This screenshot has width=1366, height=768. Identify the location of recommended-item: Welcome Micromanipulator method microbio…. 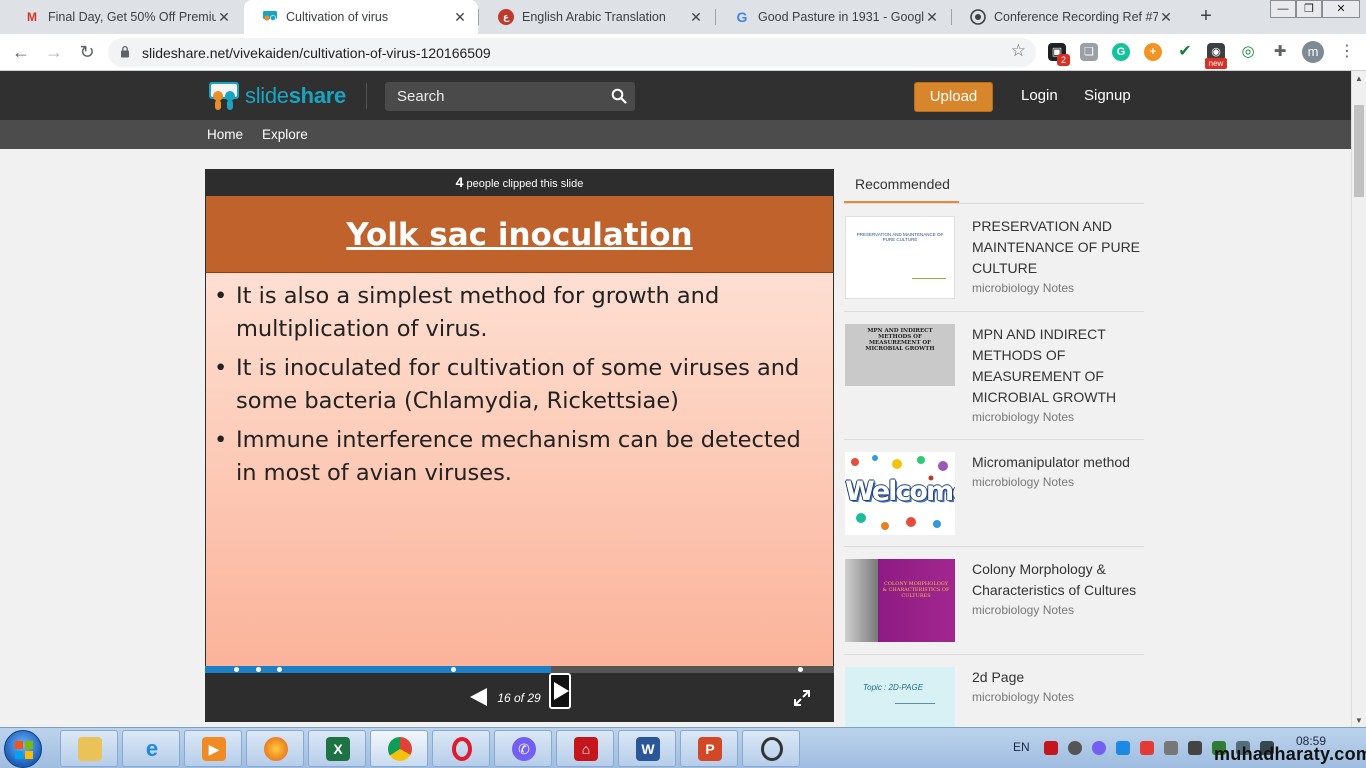
(994, 493).